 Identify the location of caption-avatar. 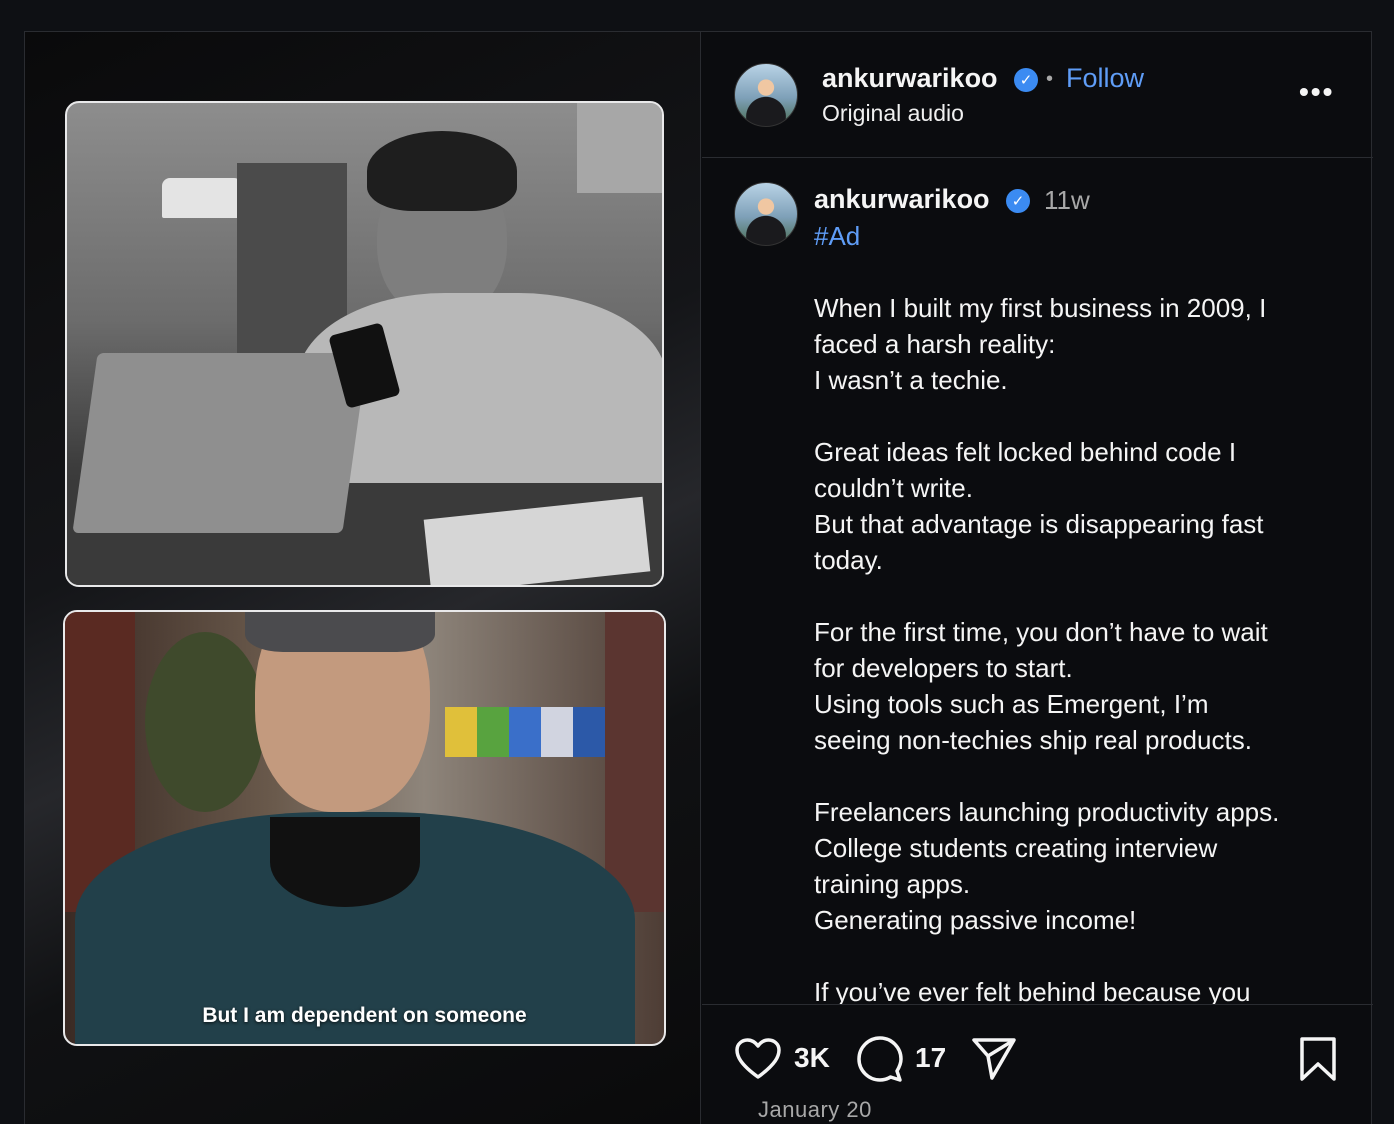
(766, 214).